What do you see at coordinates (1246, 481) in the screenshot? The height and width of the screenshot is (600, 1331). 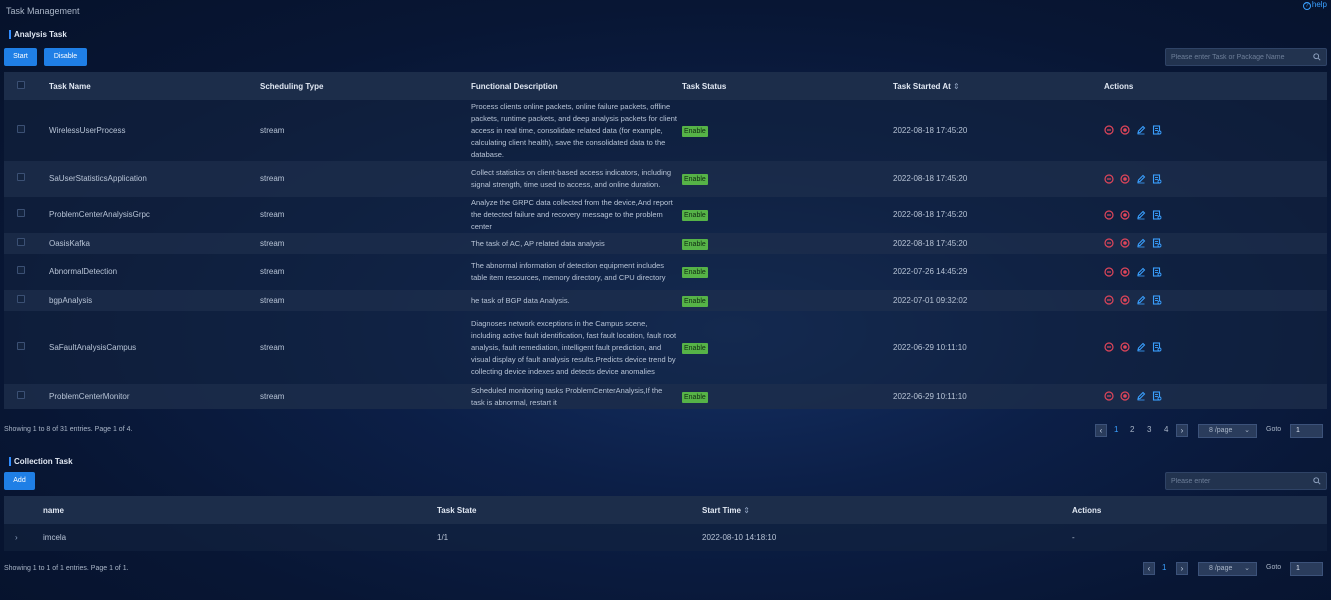 I see `collection-search-input` at bounding box center [1246, 481].